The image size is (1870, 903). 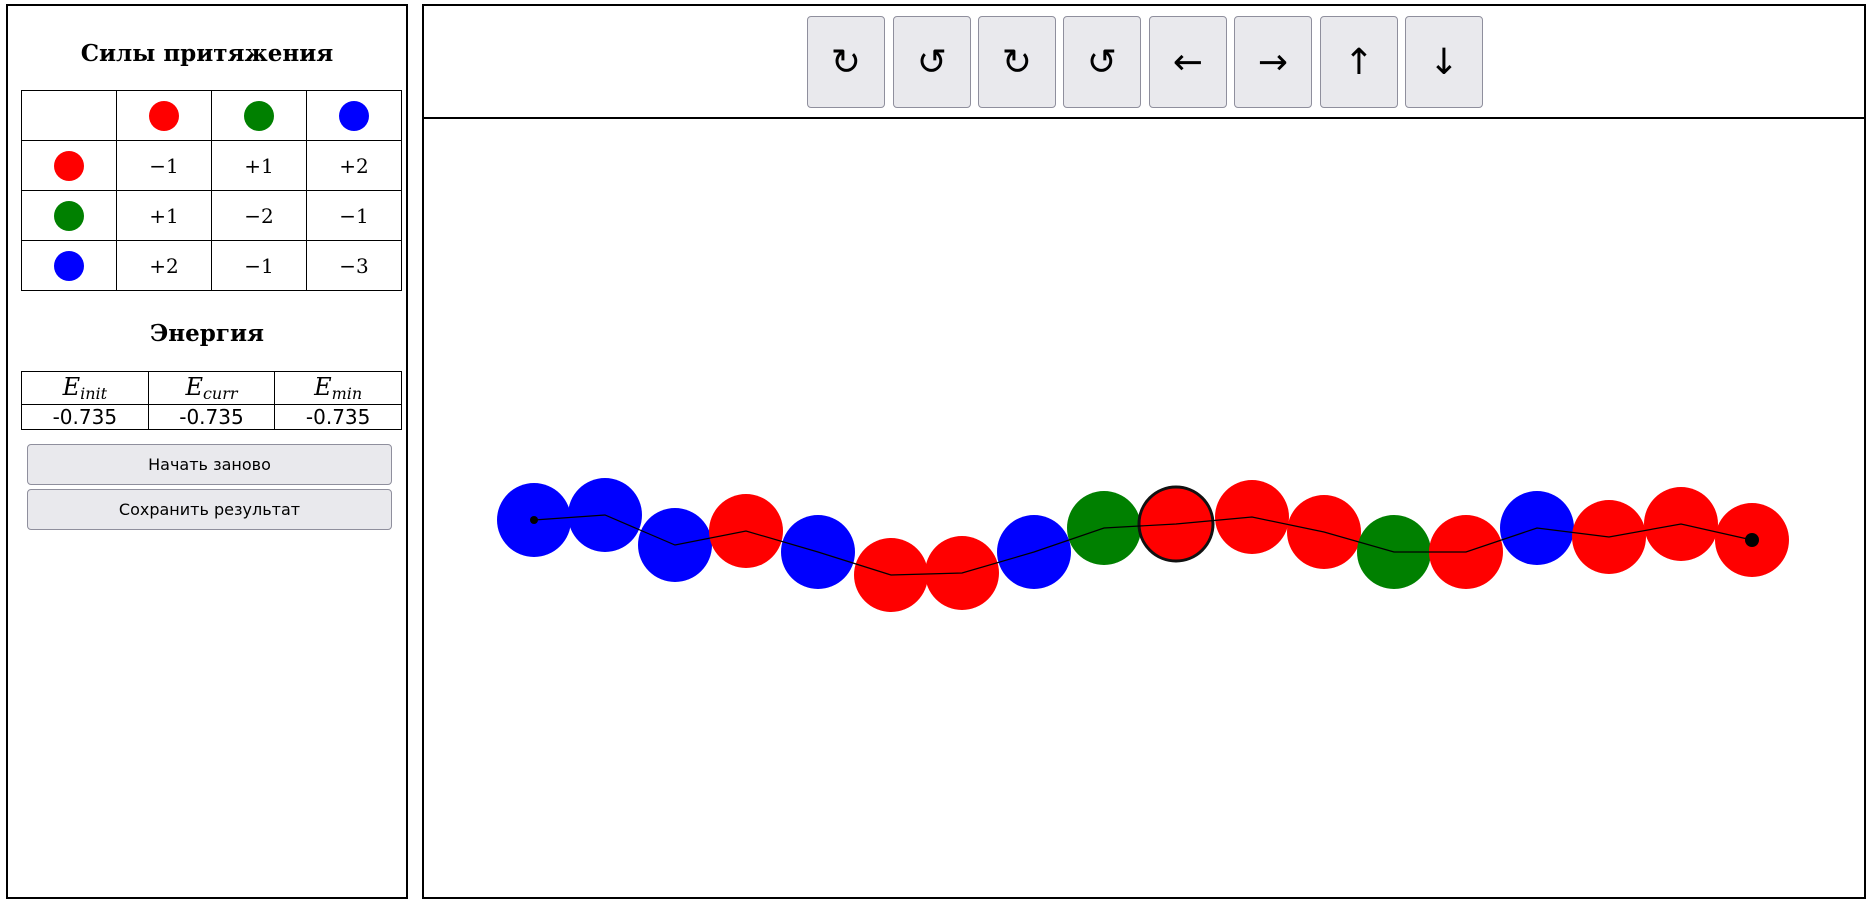 I want to click on forces-corner-cell, so click(x=69, y=115).